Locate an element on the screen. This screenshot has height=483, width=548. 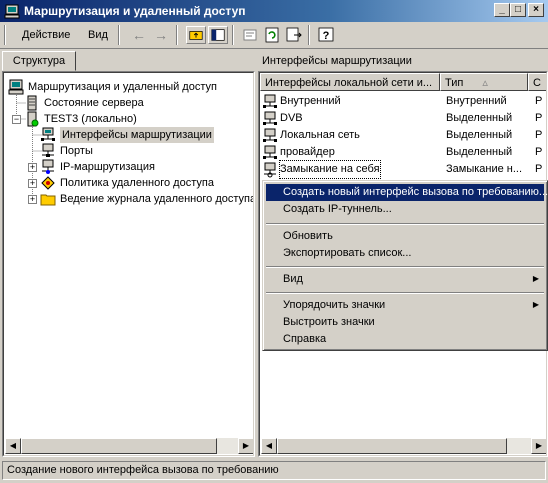
tree-label: TEST3 (локально) is located at coordinates (90, 119).